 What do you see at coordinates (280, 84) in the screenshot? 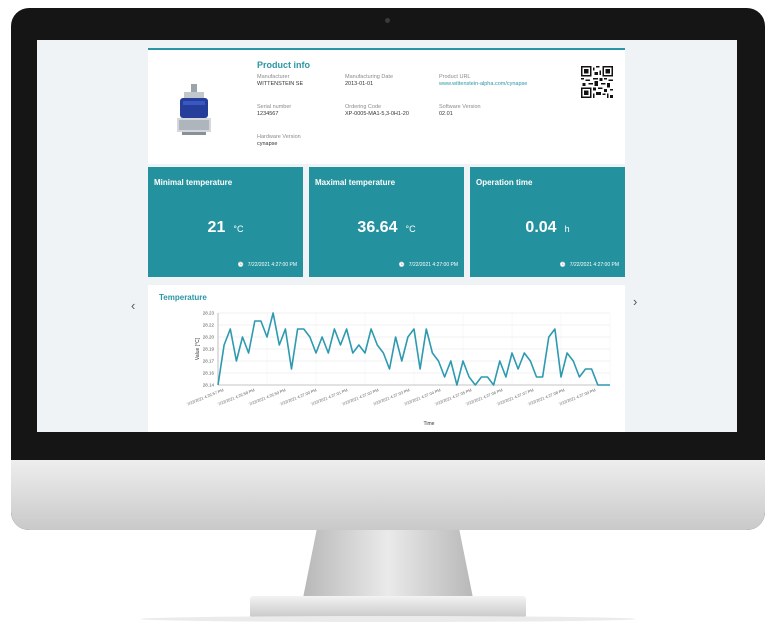
I see `field-value: WITTENSTEIN SE` at bounding box center [280, 84].